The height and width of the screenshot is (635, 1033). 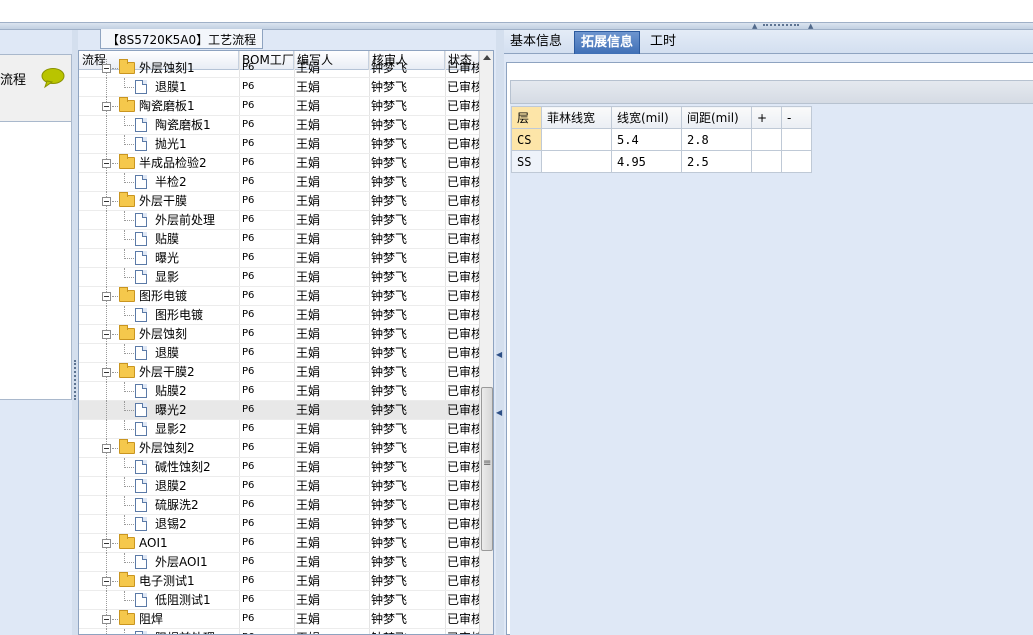 I want to click on tree-row: 显影2 P6 王娟 钟梦飞 已审核, so click(x=279, y=429).